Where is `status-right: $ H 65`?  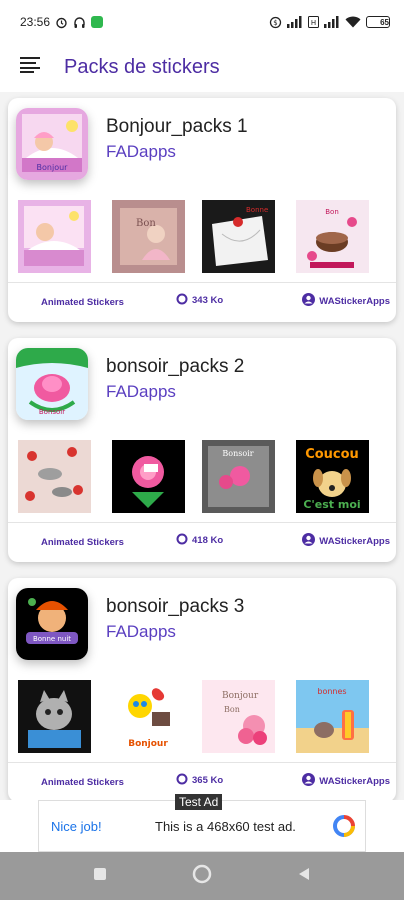 status-right: $ H 65 is located at coordinates (329, 22).